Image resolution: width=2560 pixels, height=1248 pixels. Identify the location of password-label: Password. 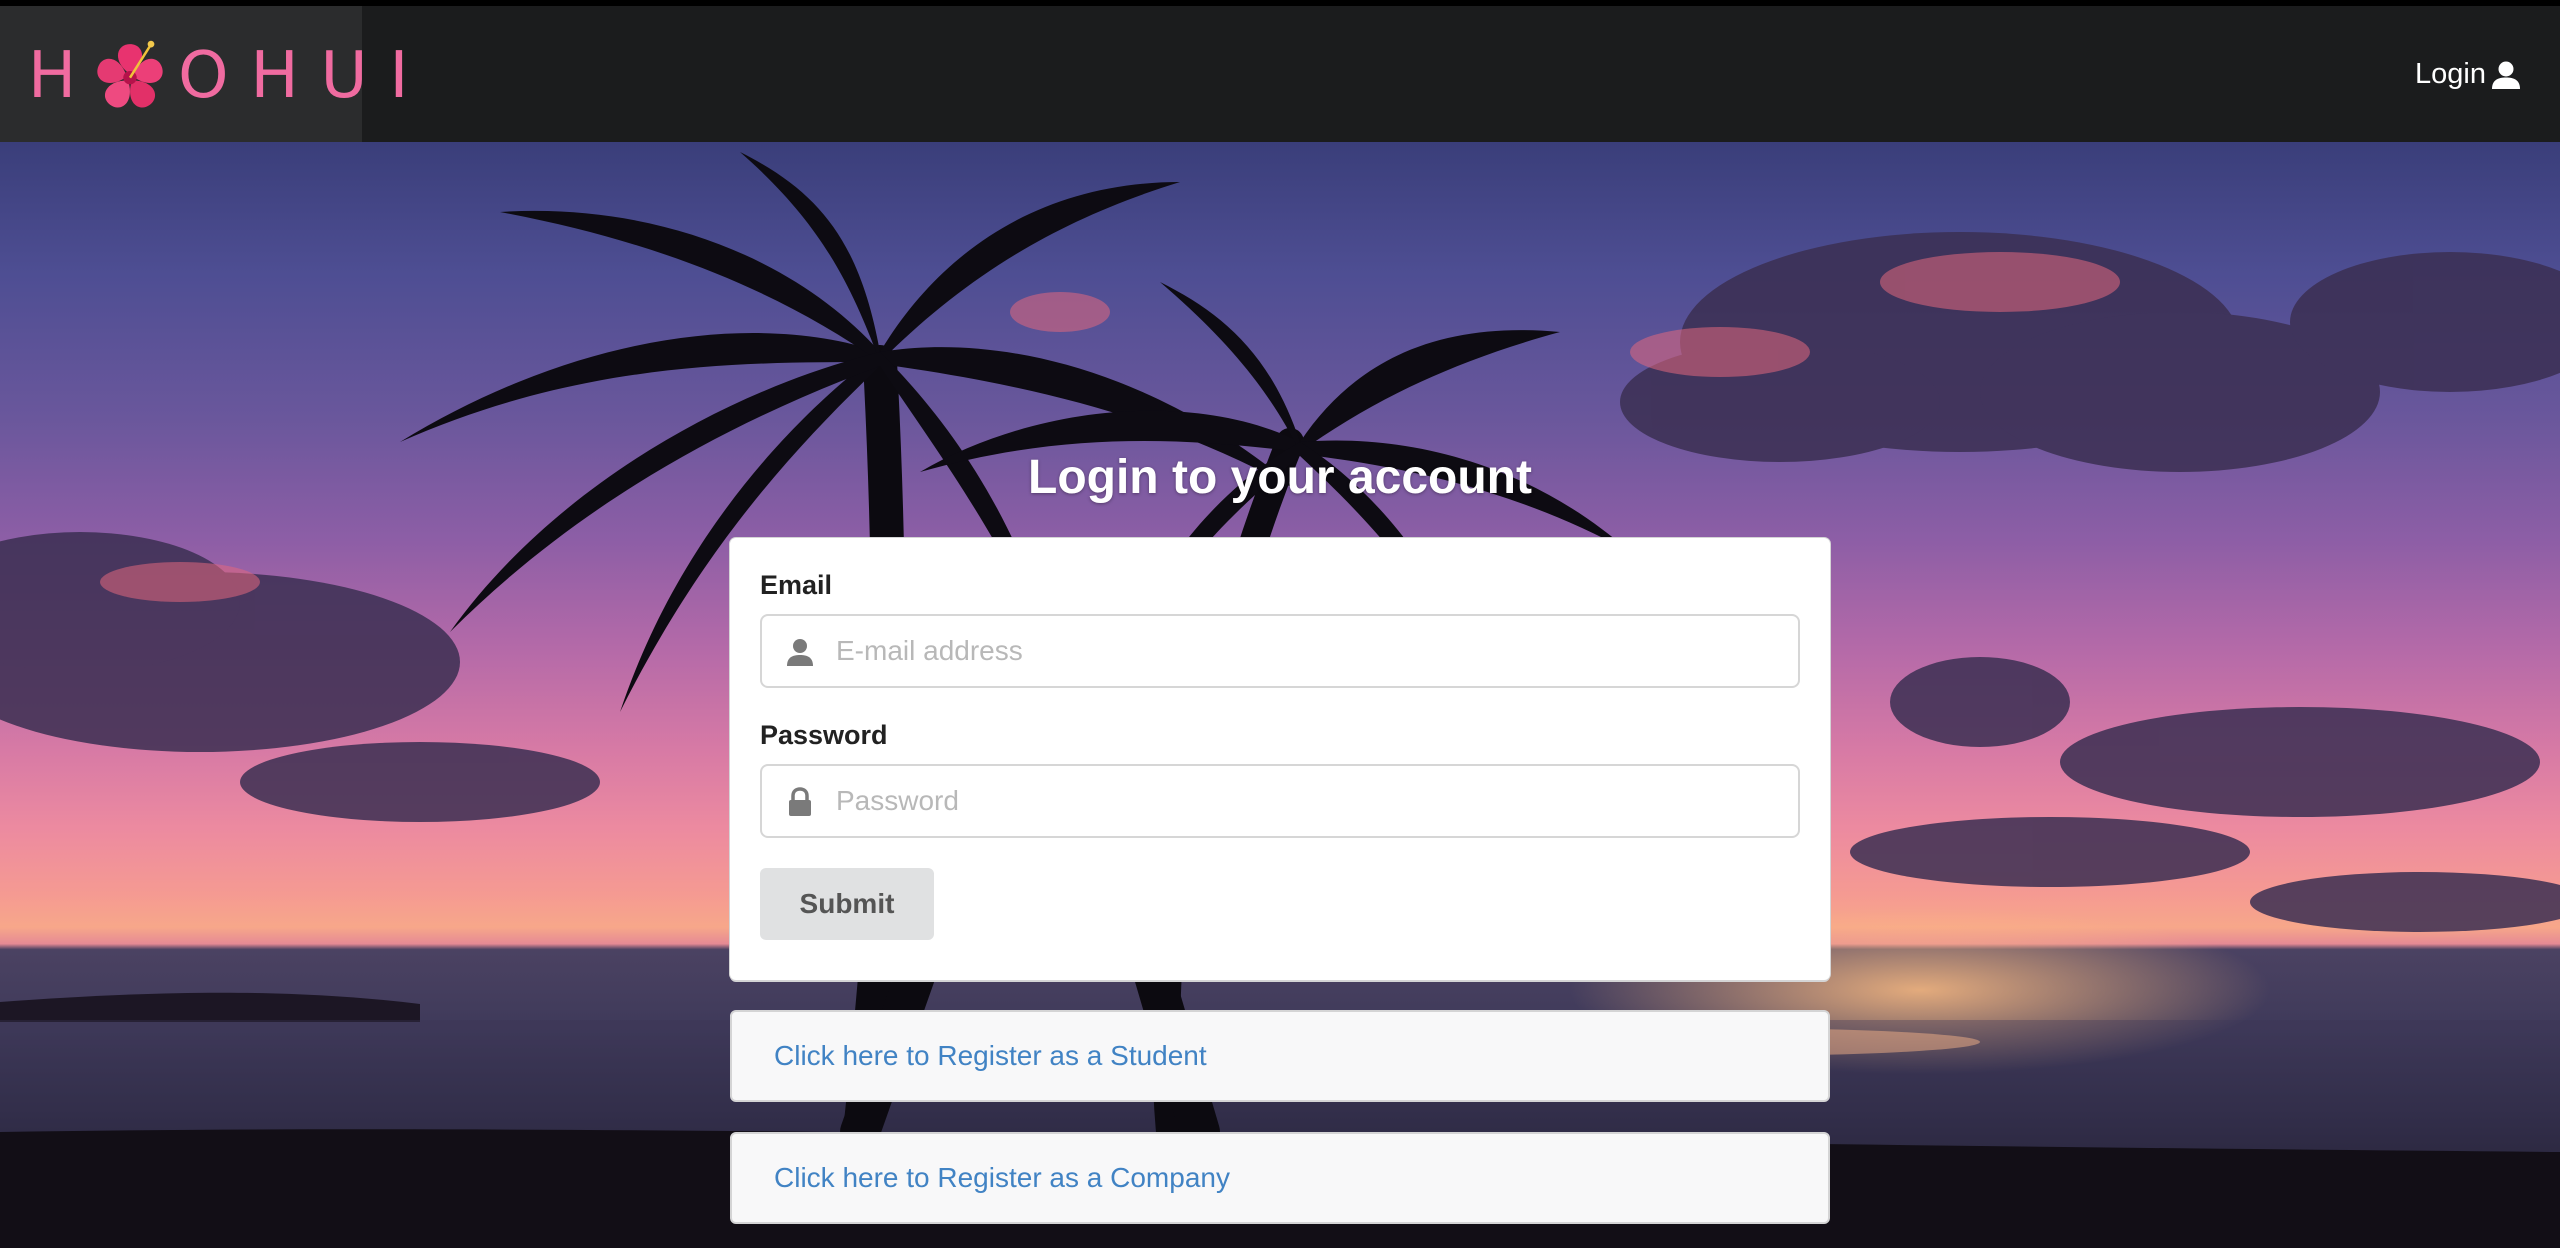
(824, 735).